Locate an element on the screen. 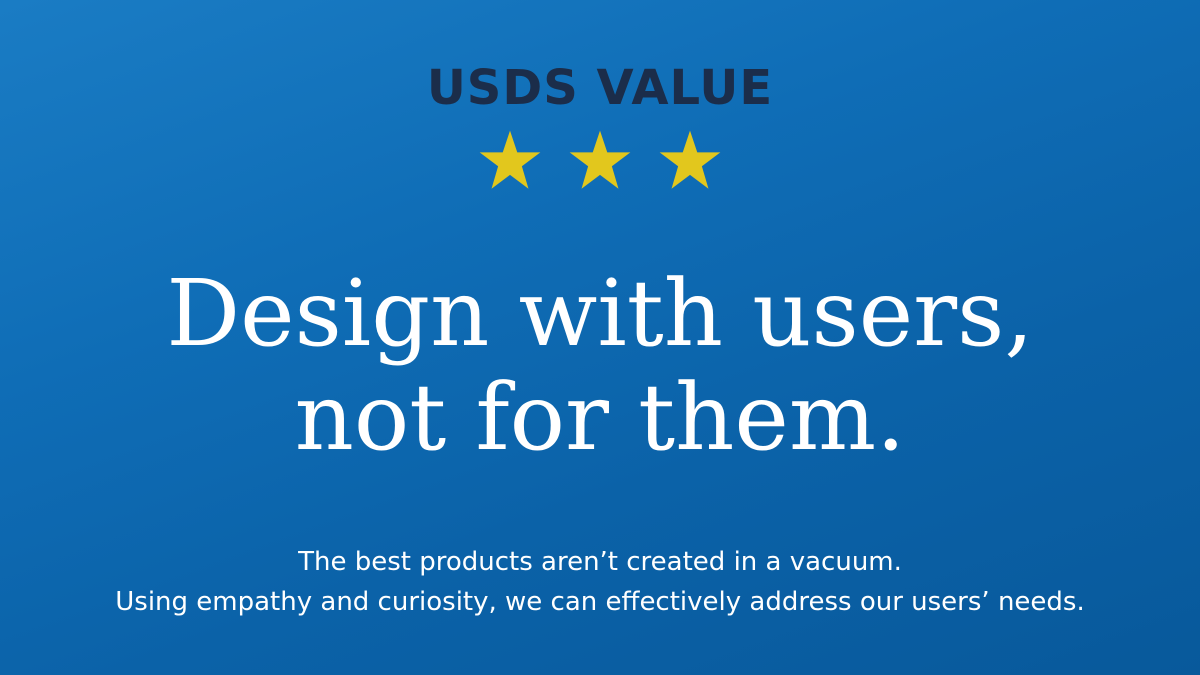  eyebrow-title: USDS VALUE is located at coordinates (600, 88).